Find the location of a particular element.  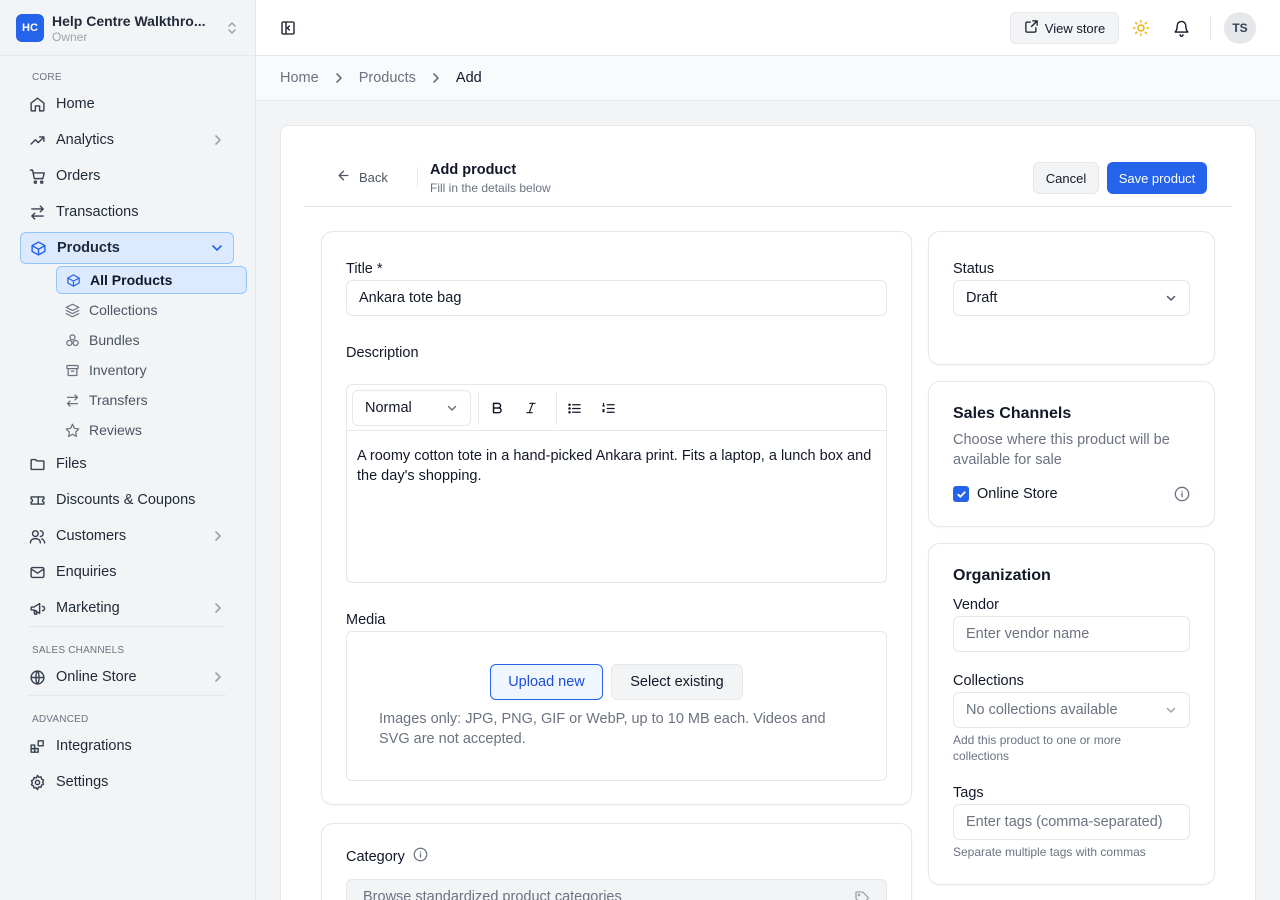

sidebar-item-label: Products is located at coordinates (88, 248).